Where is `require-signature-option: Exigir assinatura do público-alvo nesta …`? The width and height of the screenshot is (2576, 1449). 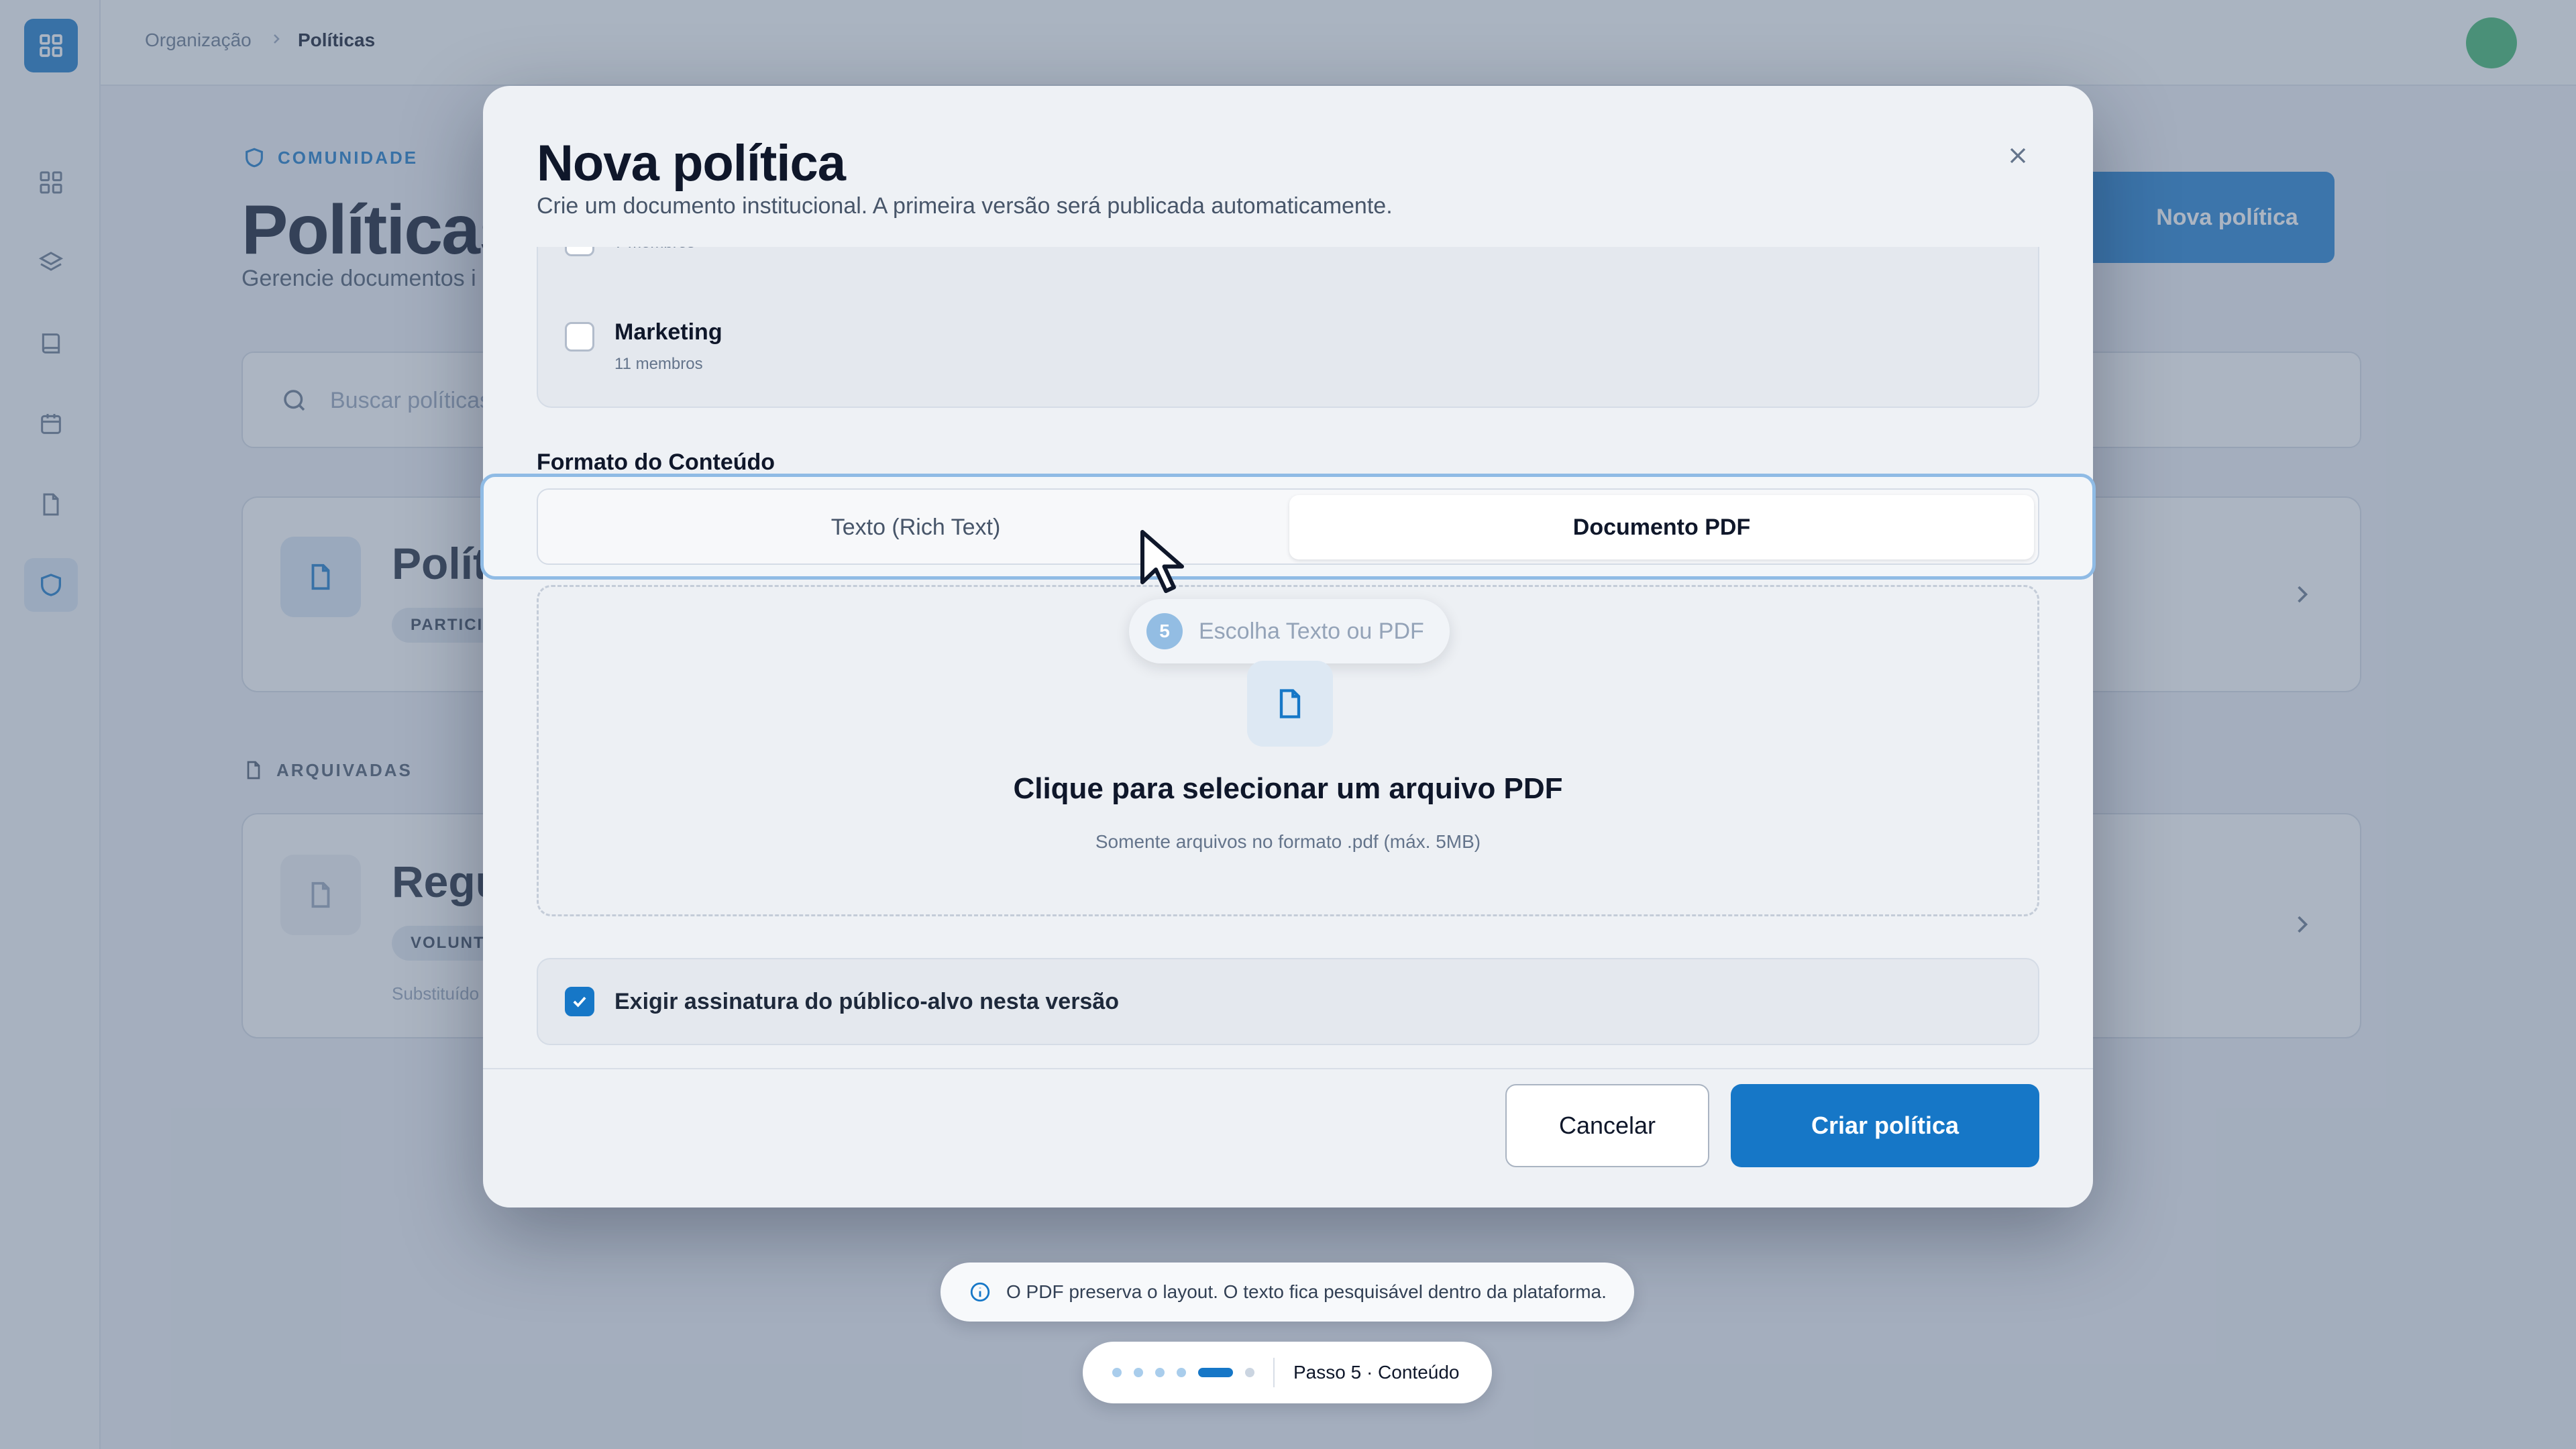
require-signature-option: Exigir assinatura do público-alvo nesta … is located at coordinates (1288, 1001).